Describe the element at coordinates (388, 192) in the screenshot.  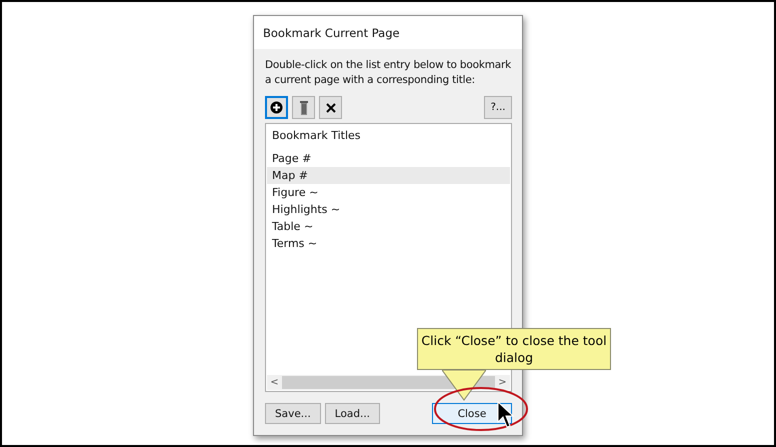
I see `list-item: Figure ~` at that location.